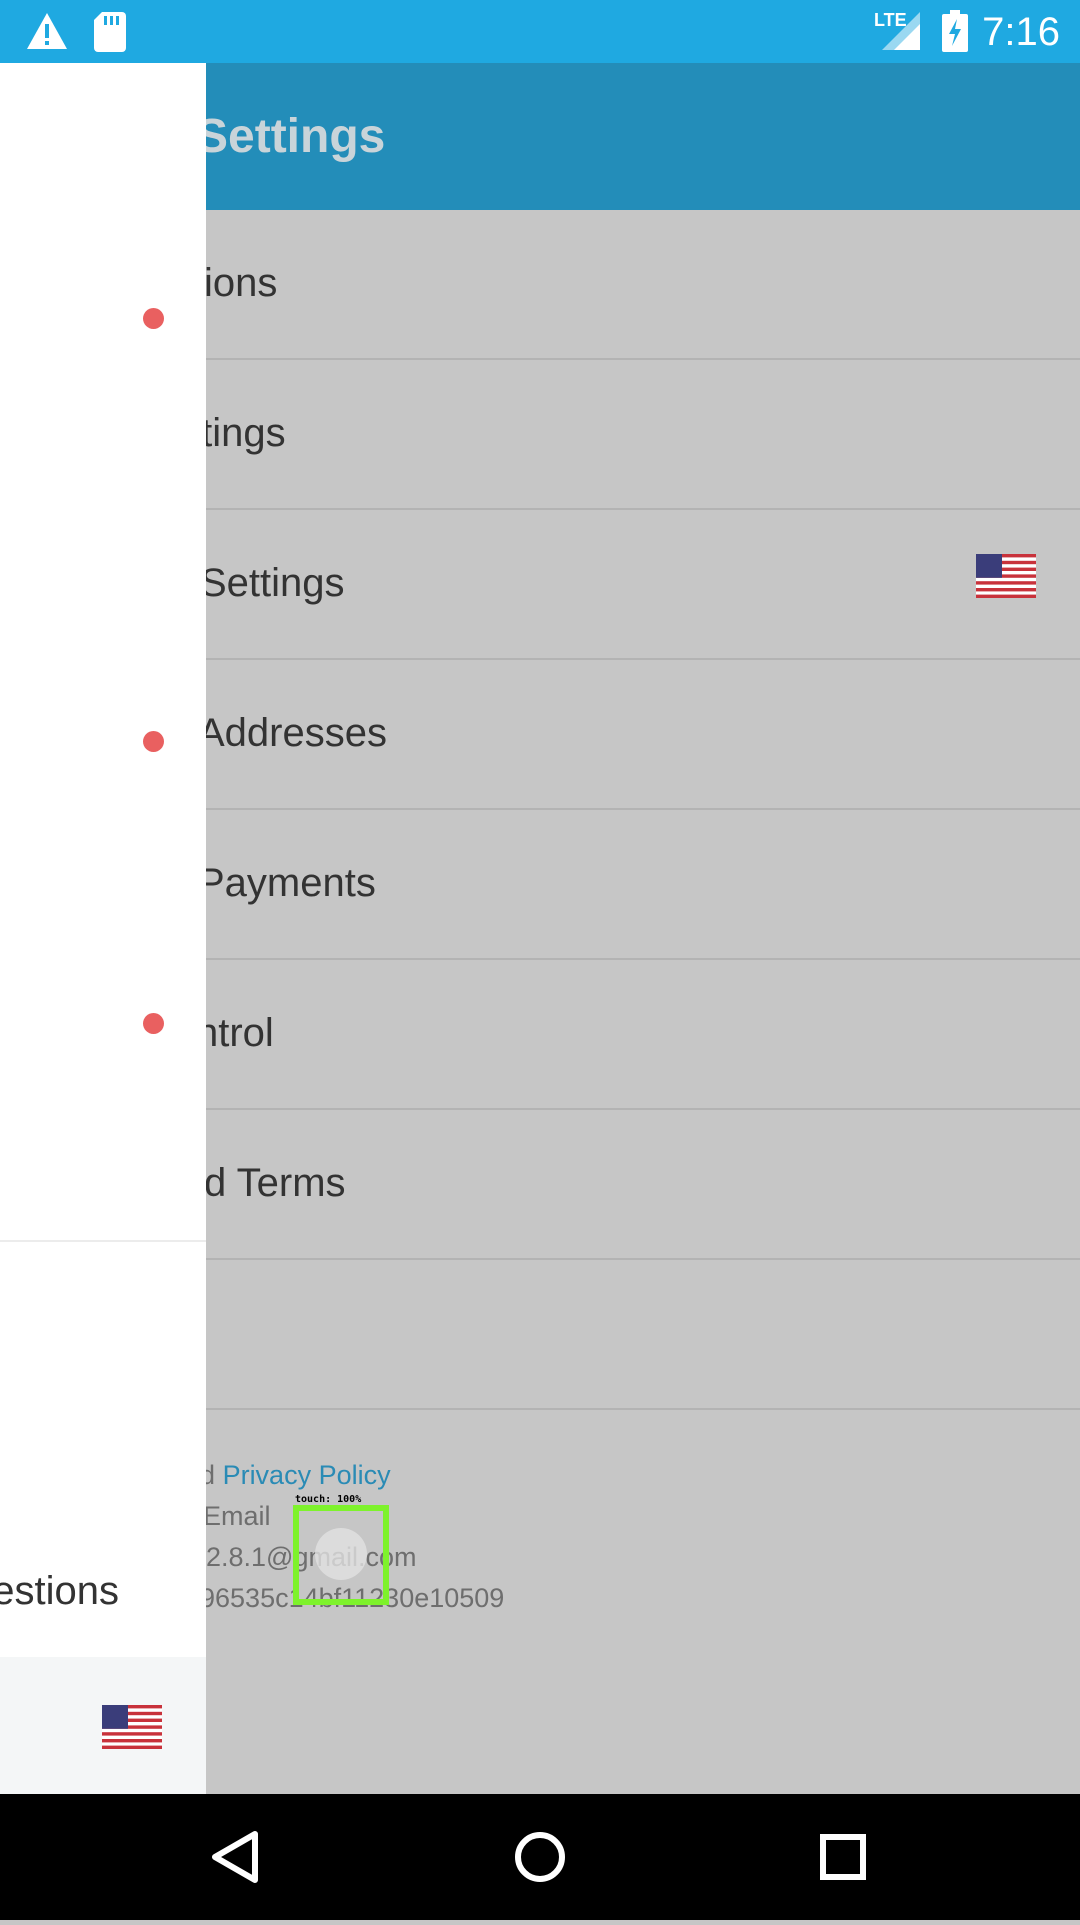 This screenshot has width=1080, height=1925. What do you see at coordinates (110, 32) in the screenshot?
I see `sd-card-icon` at bounding box center [110, 32].